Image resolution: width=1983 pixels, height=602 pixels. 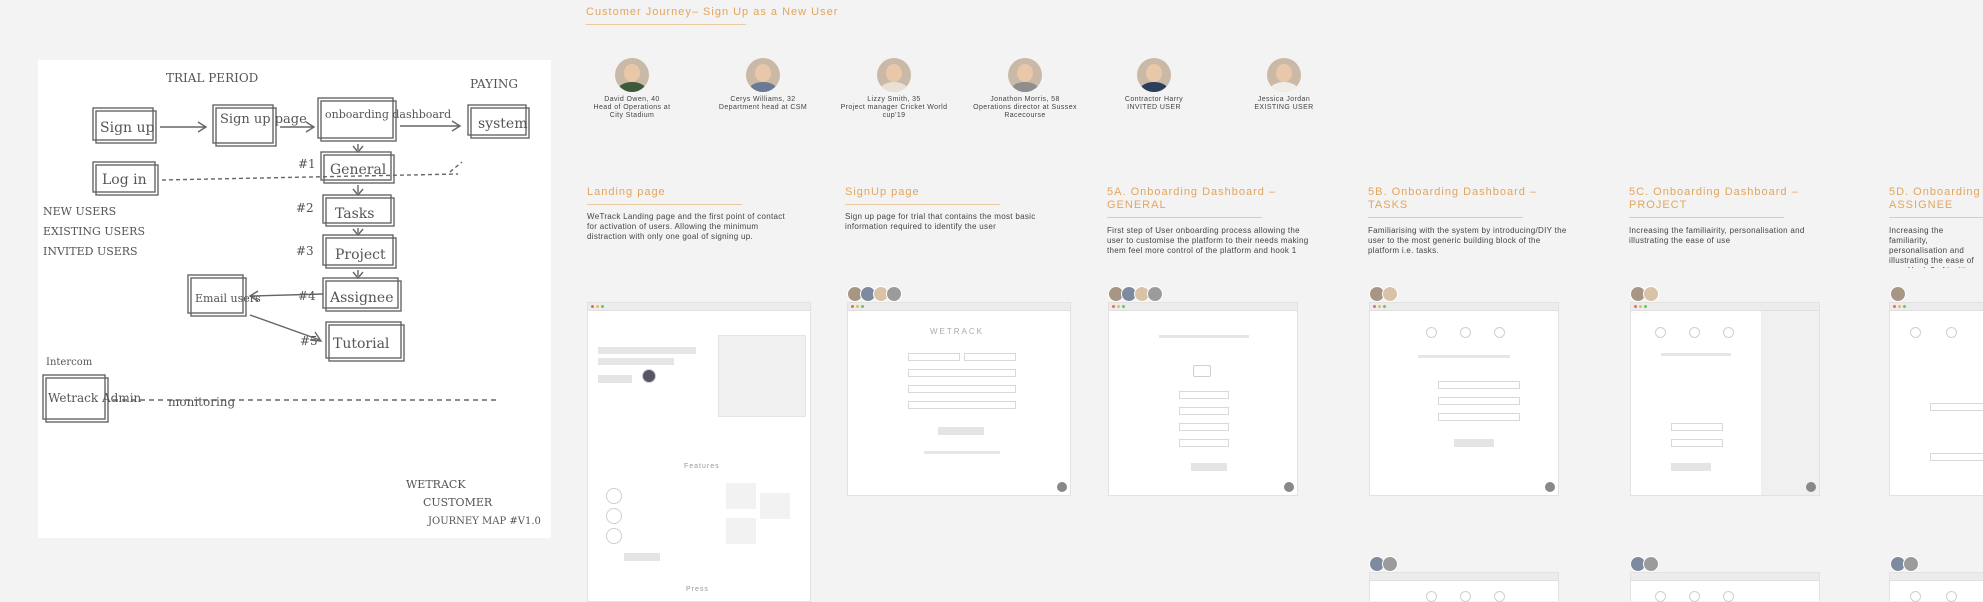 I want to click on svg-text: Email users, so click(x=228, y=298).